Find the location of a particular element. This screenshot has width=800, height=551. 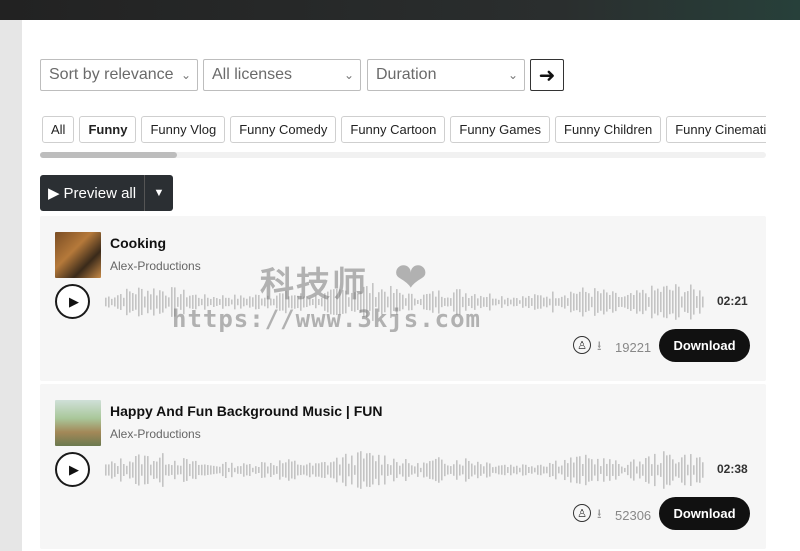

tag-funny-vlog: Funny Vlog is located at coordinates (183, 129).